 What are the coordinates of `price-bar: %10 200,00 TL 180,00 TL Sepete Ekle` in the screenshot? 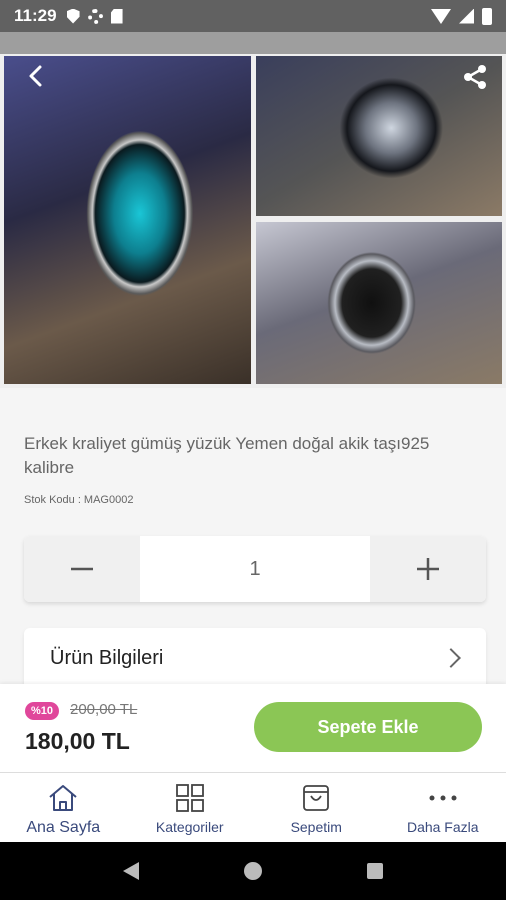 It's located at (253, 728).